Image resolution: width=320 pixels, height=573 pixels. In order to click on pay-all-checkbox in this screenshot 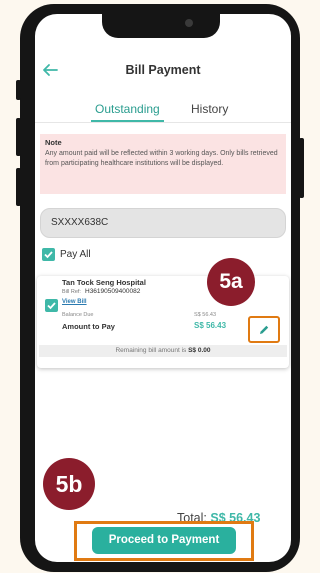, I will do `click(48, 254)`.